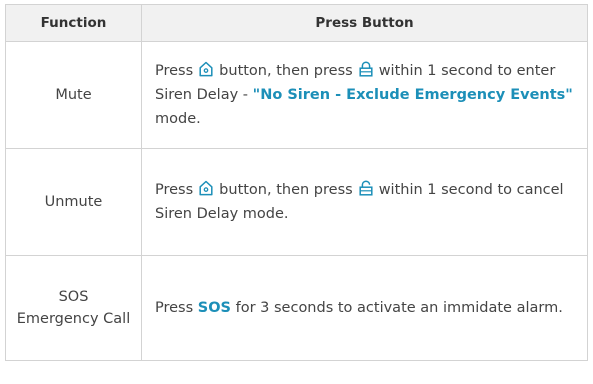 The image size is (593, 384). I want to click on function-label-line1: SOS, so click(73, 297).